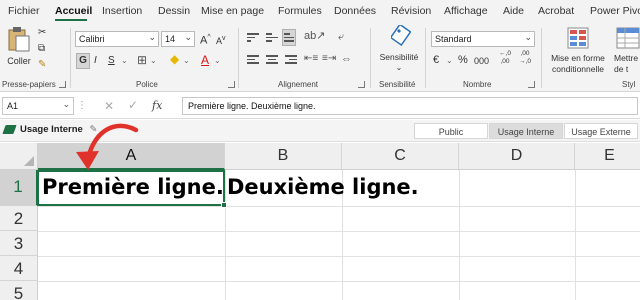 Image resolution: width=640 pixels, height=300 pixels. I want to click on shrink-font-button: Av, so click(221, 40).